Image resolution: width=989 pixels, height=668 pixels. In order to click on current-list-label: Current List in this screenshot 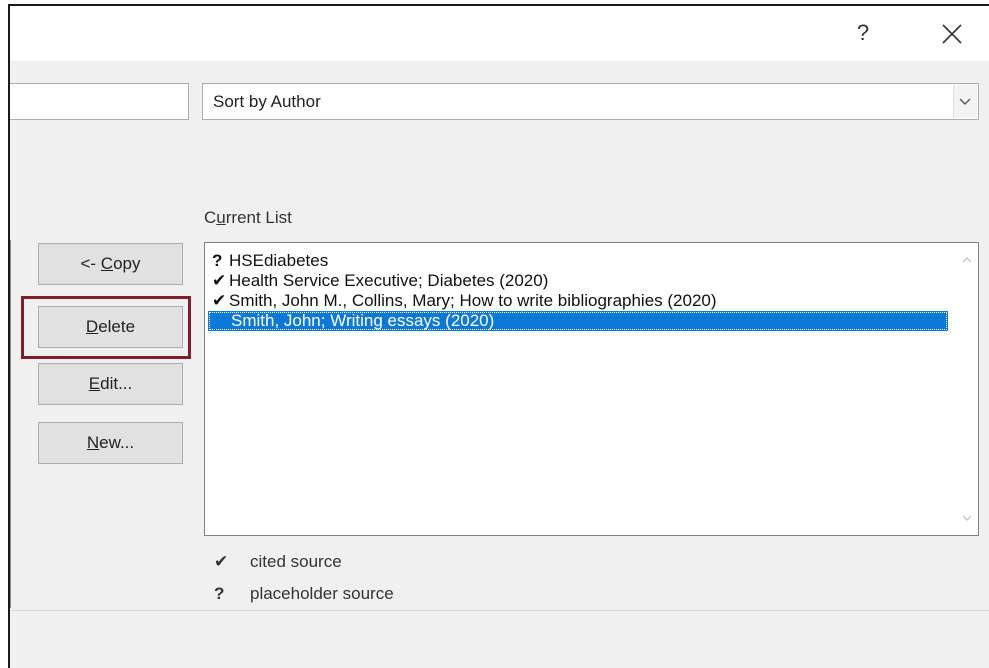, I will do `click(248, 217)`.